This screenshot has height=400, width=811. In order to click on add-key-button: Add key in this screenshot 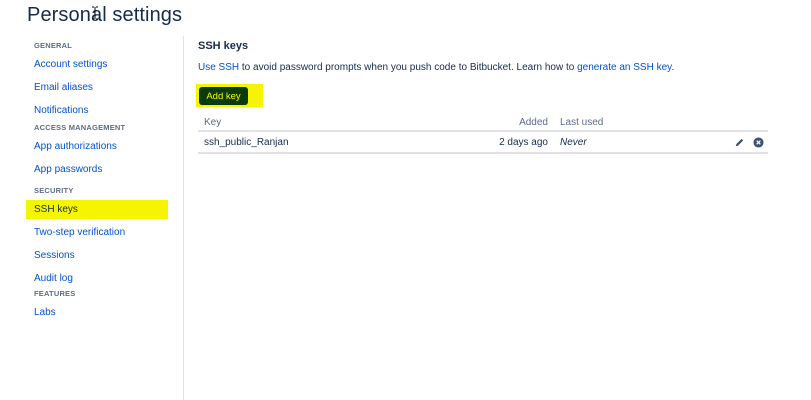, I will do `click(223, 96)`.